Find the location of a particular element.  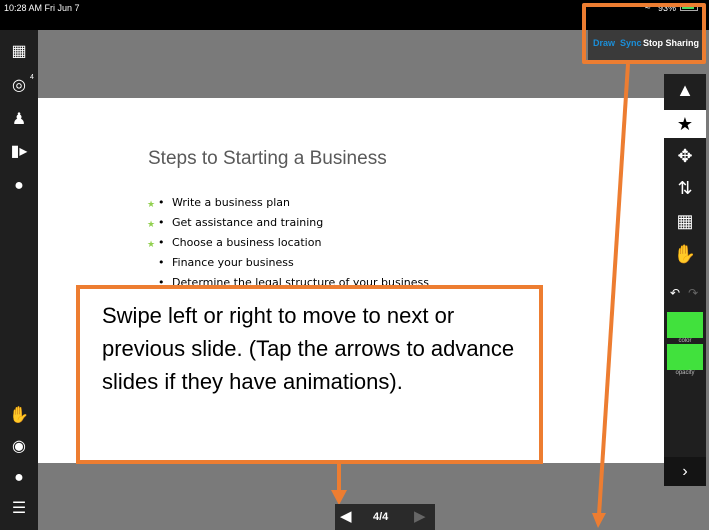

slide-navigator: ◀ 4/4 ▶ is located at coordinates (385, 517).